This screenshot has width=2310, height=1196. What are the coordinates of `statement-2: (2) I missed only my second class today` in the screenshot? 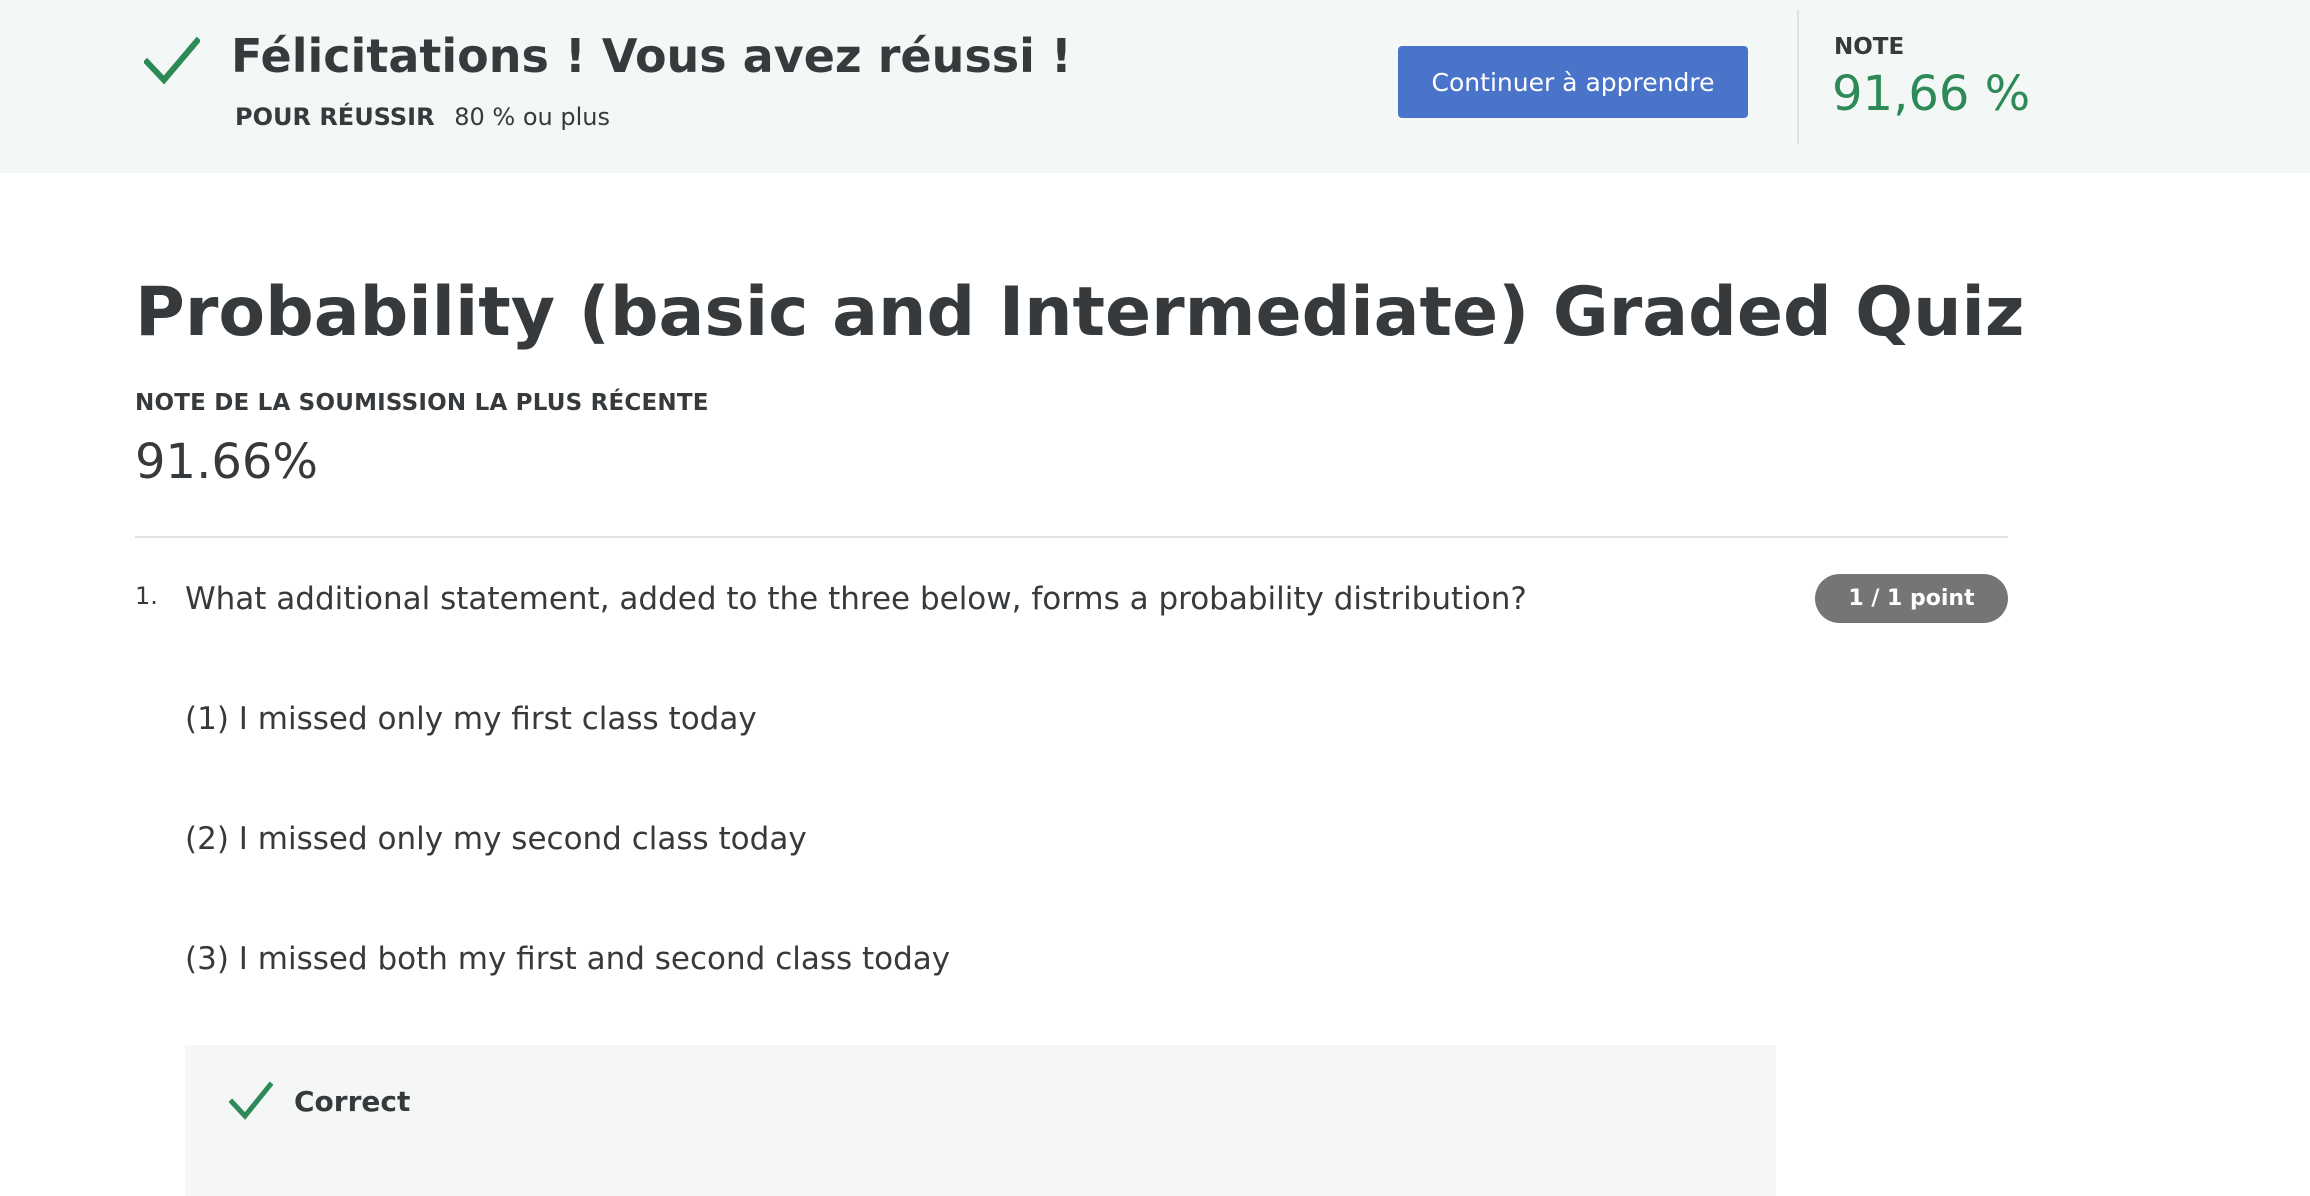 It's located at (496, 839).